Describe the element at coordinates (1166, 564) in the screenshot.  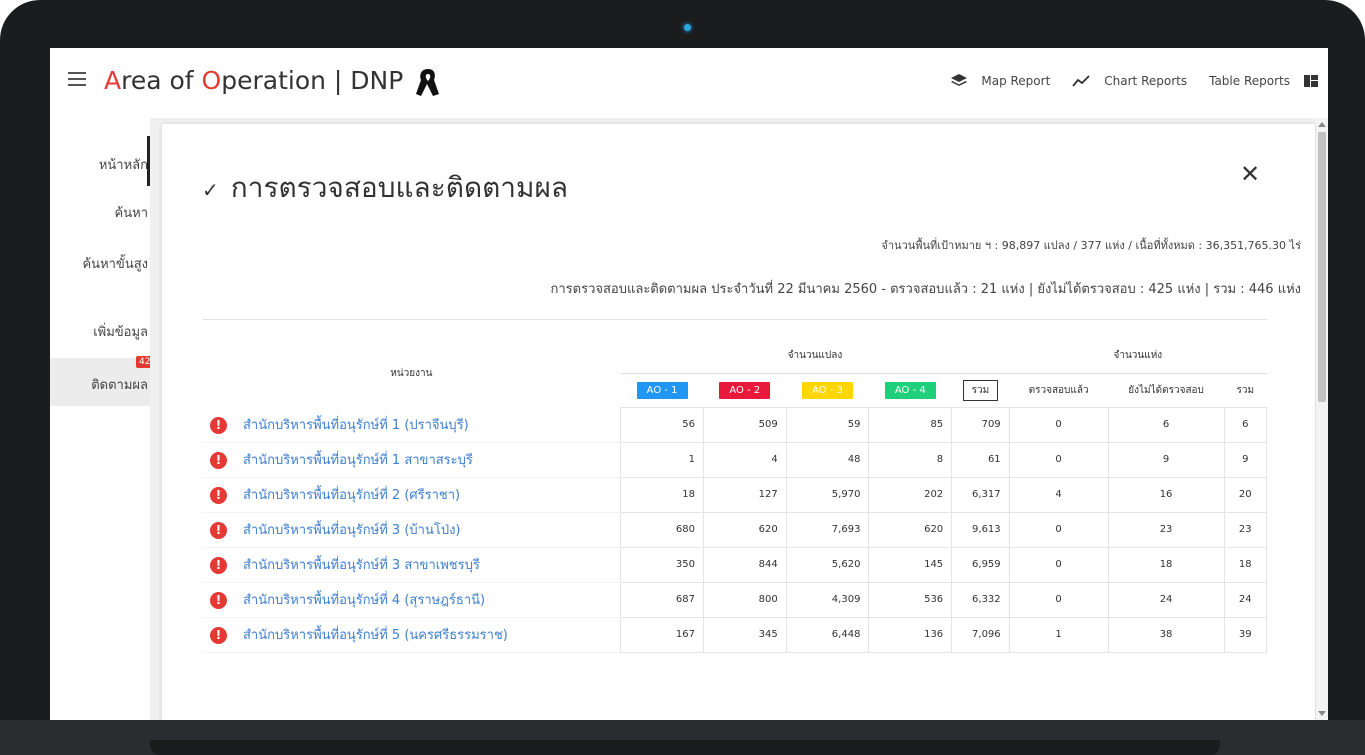
I see `unchecked-cell: 18` at that location.